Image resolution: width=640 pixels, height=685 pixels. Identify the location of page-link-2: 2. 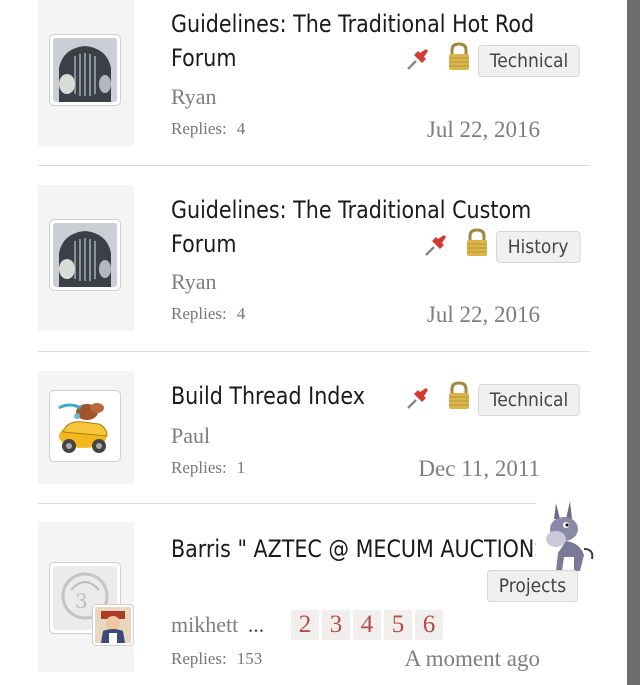
(305, 625).